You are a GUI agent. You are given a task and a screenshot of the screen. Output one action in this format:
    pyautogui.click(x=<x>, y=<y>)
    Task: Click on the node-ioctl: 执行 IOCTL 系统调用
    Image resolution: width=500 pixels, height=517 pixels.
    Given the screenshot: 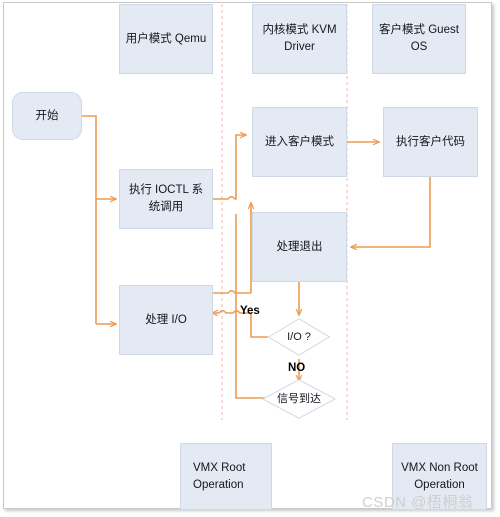 What is the action you would take?
    pyautogui.click(x=166, y=199)
    